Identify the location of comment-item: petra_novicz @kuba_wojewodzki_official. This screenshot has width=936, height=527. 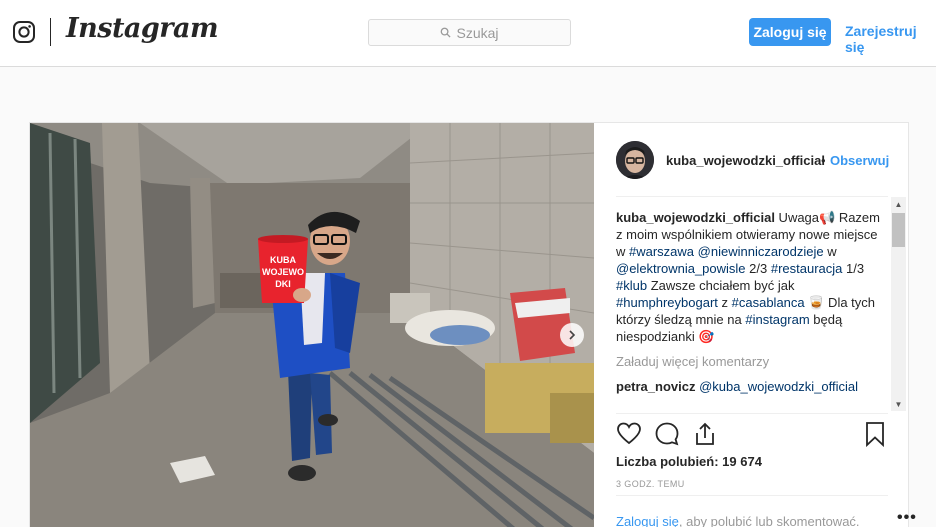
(752, 386).